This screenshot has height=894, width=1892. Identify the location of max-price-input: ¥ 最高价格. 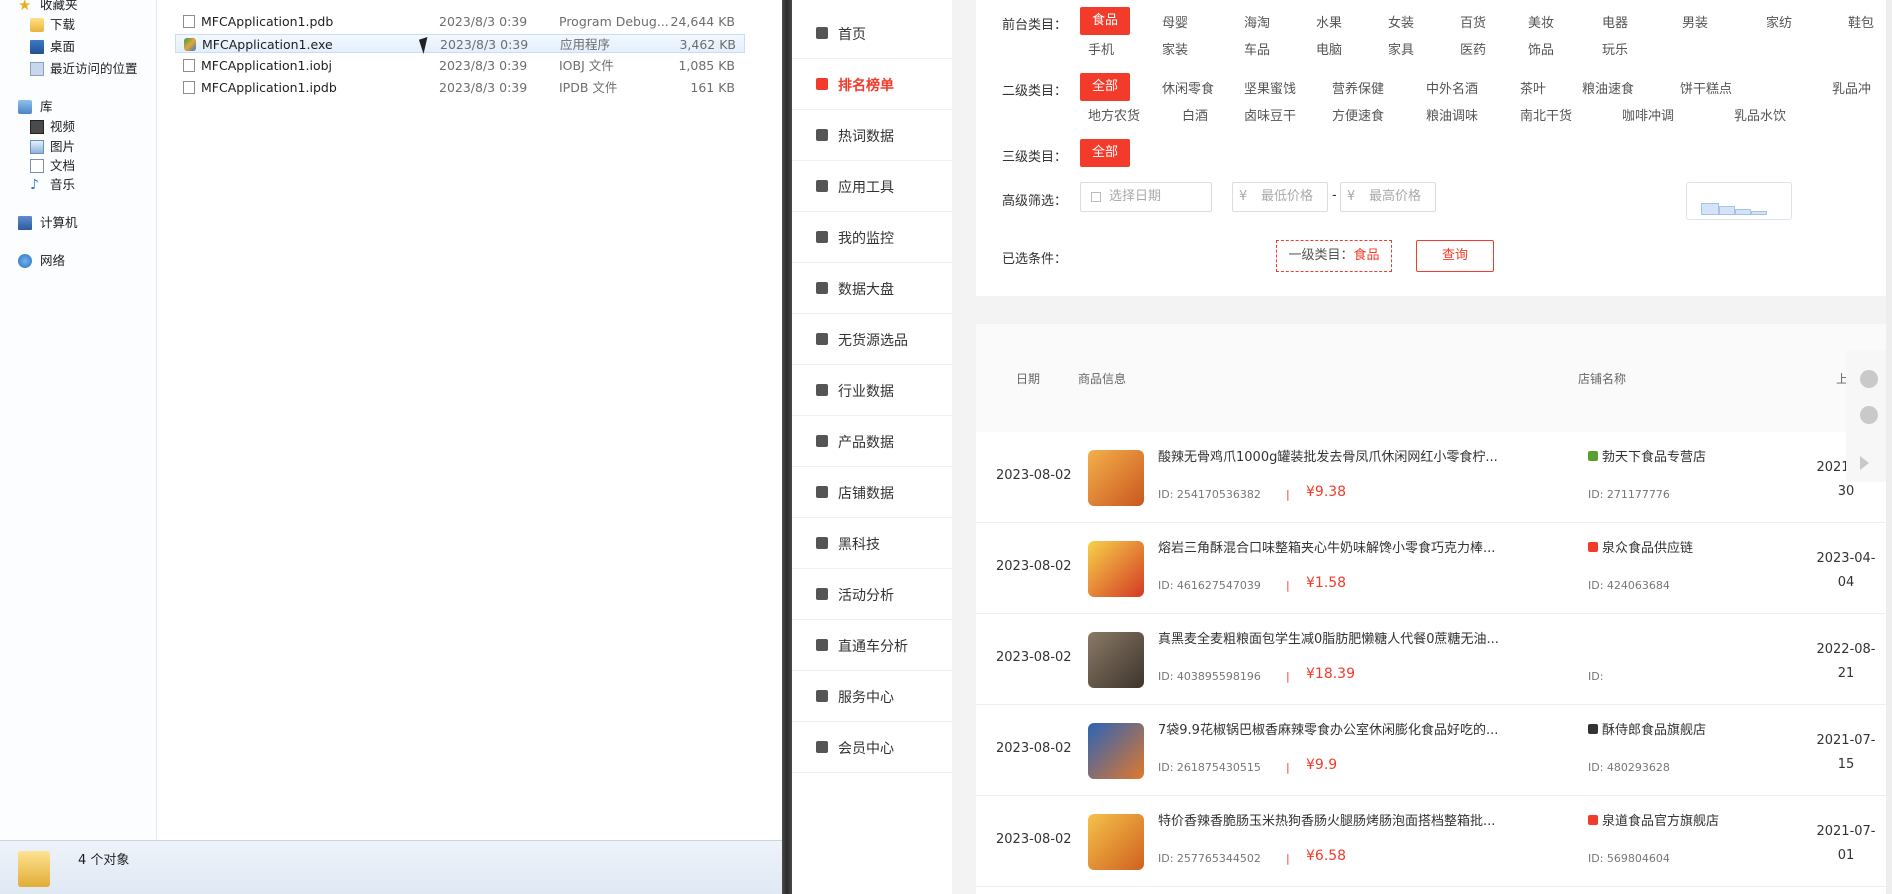
(1388, 197).